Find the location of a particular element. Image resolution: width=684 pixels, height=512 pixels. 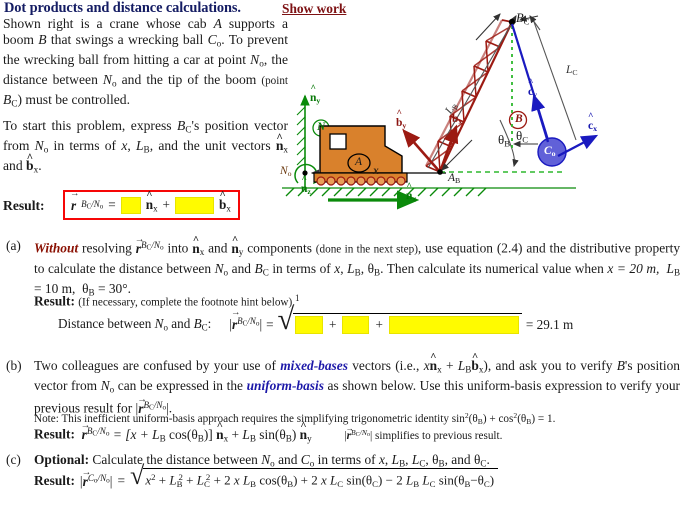

label-Co: Co is located at coordinates (550, 152).